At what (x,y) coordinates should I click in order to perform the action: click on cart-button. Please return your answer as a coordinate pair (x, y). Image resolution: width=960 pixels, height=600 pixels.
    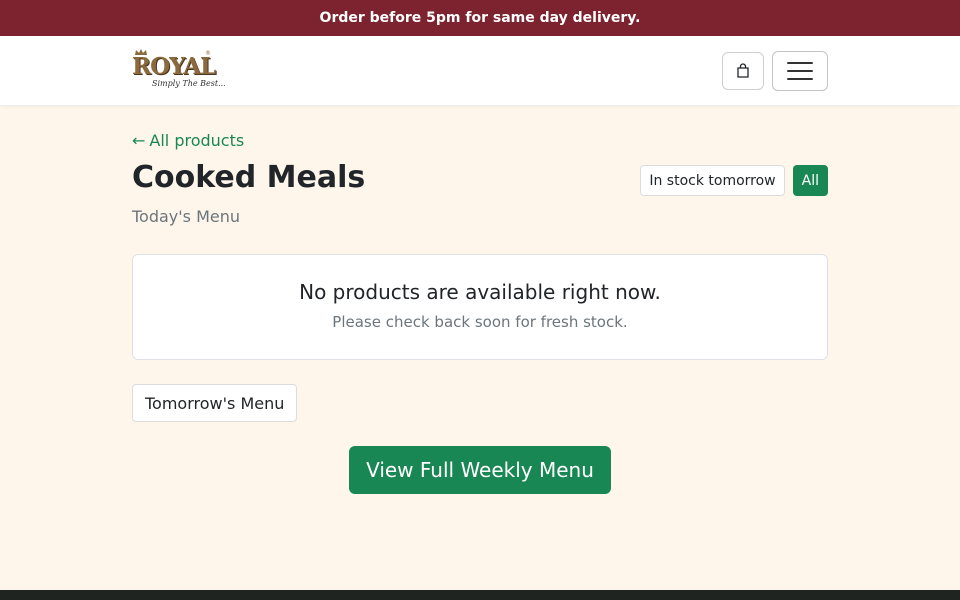
    Looking at the image, I should click on (743, 71).